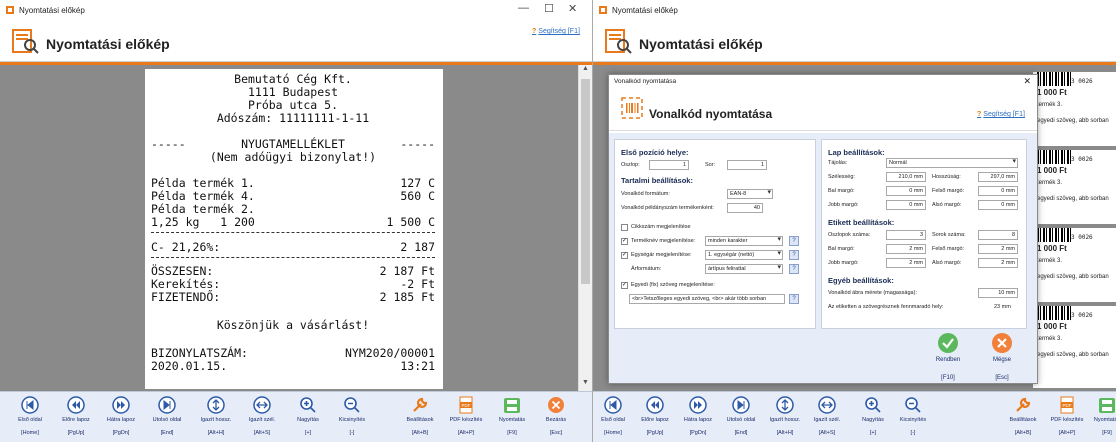 The image size is (1116, 442). I want to click on pdf-icon: PDF, so click(1067, 405).